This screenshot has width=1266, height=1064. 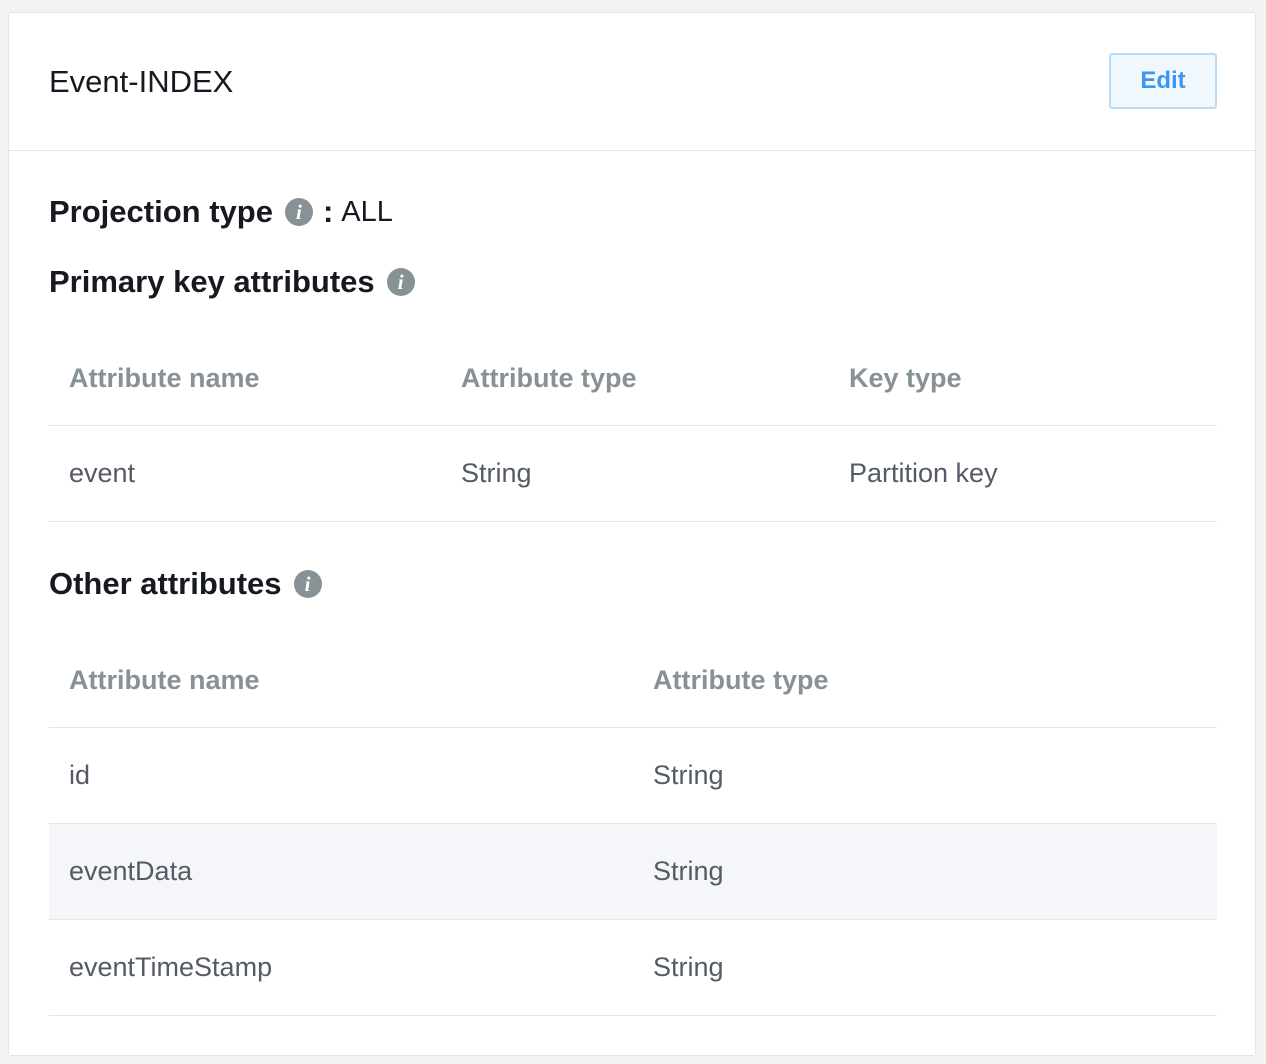 What do you see at coordinates (131, 871) in the screenshot?
I see `attribute-name-cell: eventData` at bounding box center [131, 871].